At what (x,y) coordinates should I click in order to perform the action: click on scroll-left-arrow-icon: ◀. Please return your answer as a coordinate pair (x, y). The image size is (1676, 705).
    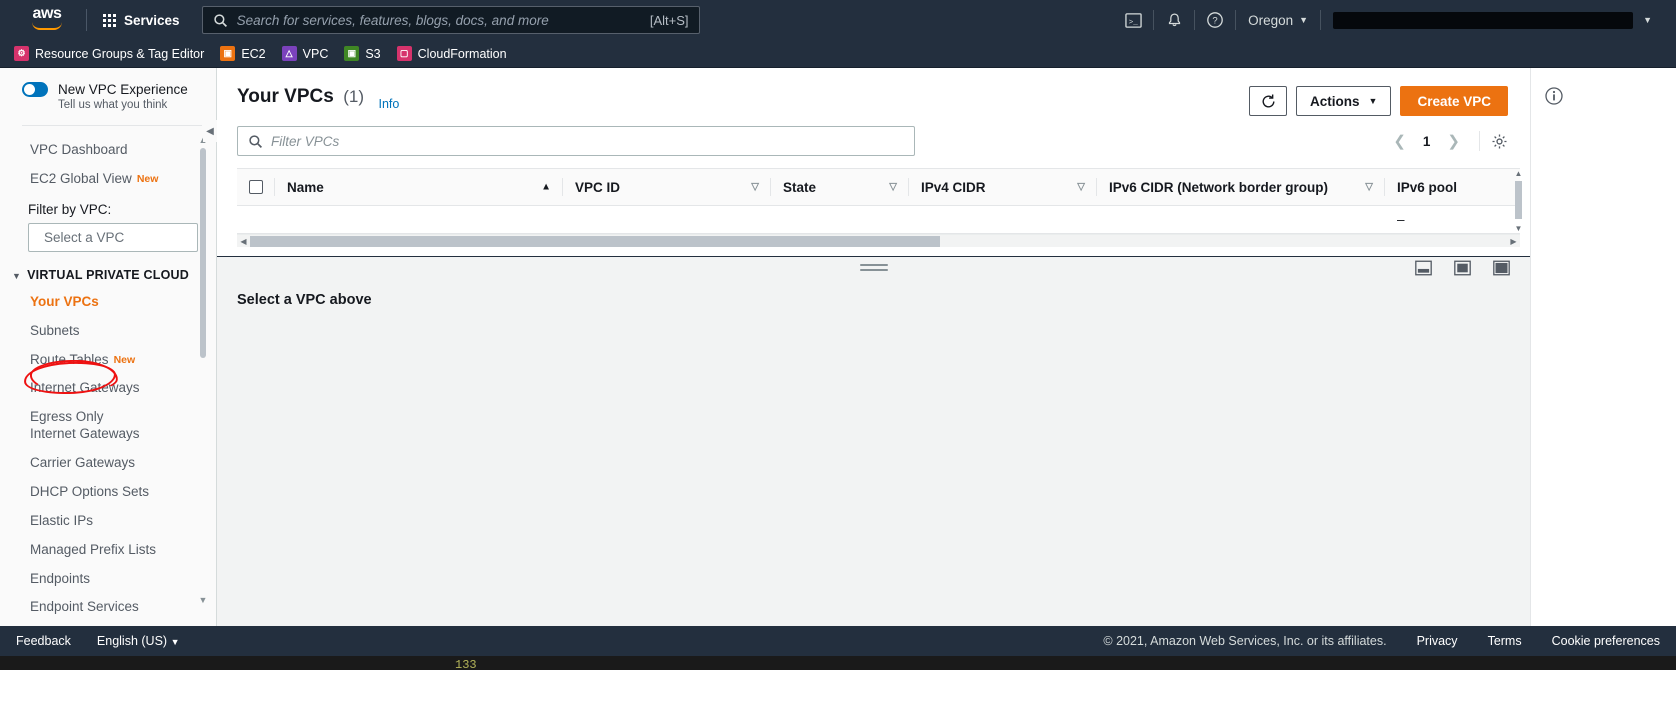
    Looking at the image, I should click on (243, 241).